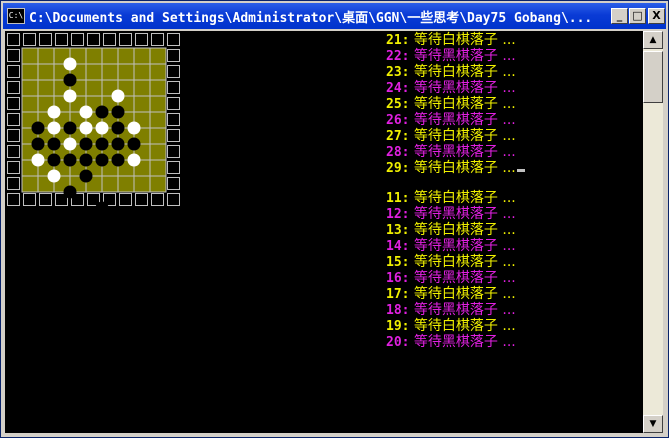 The height and width of the screenshot is (438, 669). Describe the element at coordinates (398, 72) in the screenshot. I see `move-number: 23:` at that location.